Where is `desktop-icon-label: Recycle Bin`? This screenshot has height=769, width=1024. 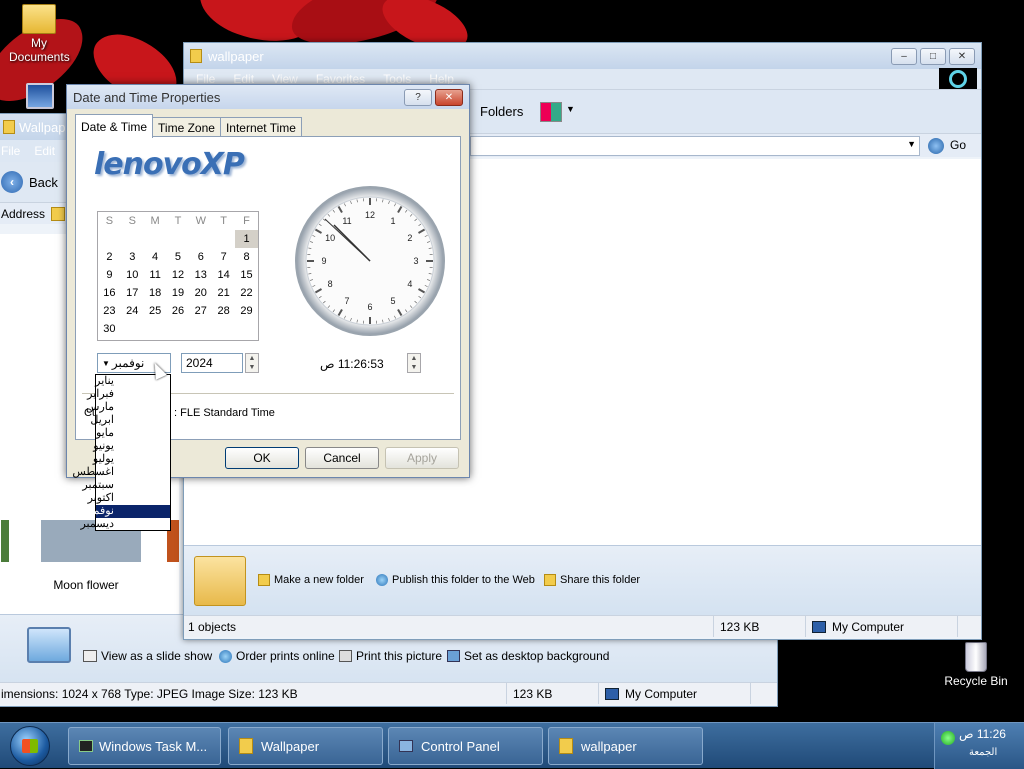 desktop-icon-label: Recycle Bin is located at coordinates (976, 681).